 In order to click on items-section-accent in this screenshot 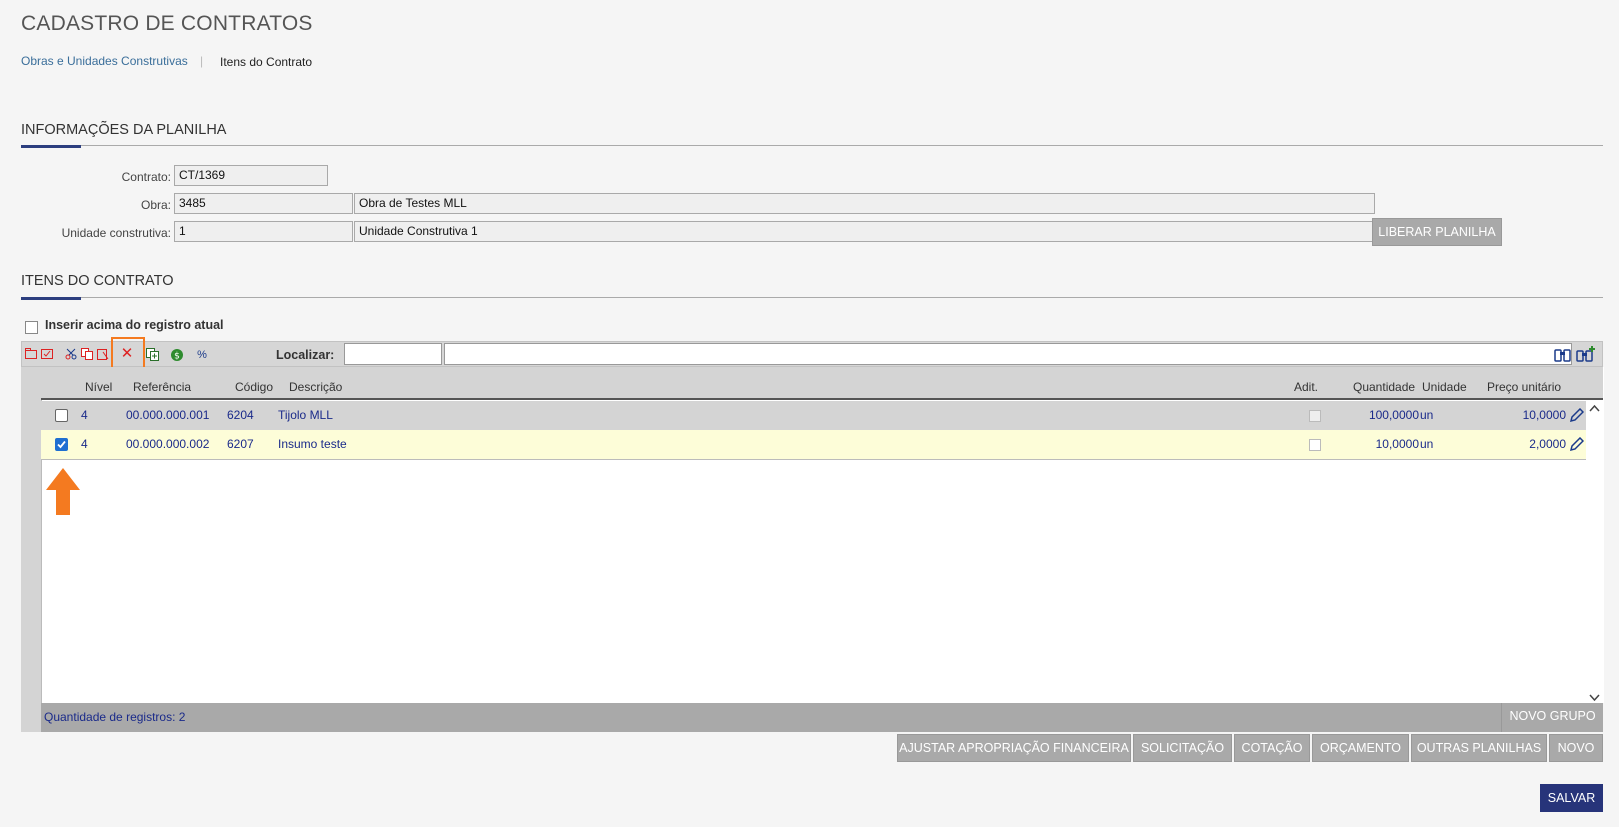, I will do `click(51, 298)`.